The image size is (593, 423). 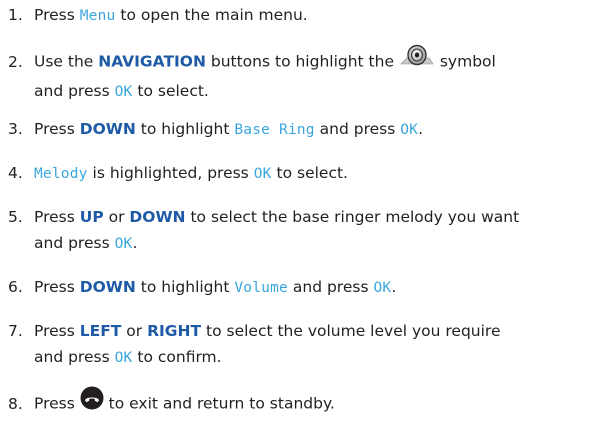 What do you see at coordinates (100, 331) in the screenshot?
I see `key-name: LEFT` at bounding box center [100, 331].